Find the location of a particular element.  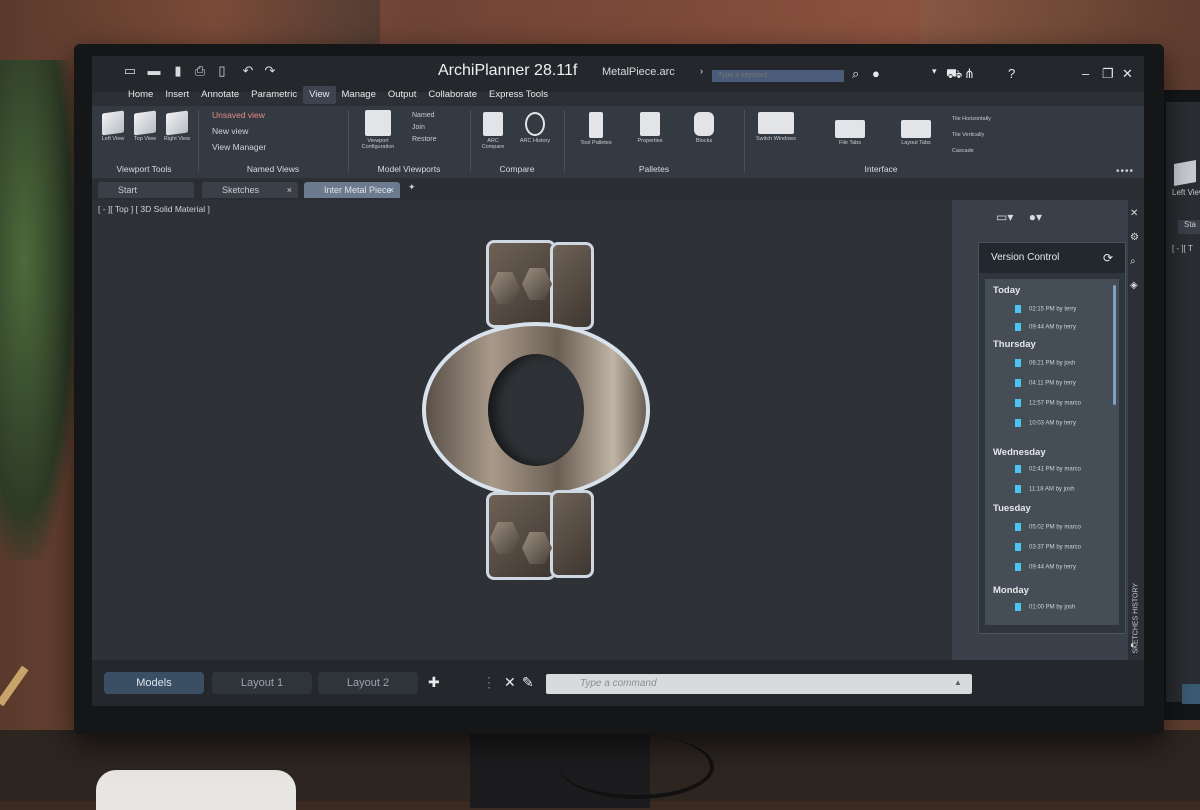

view-manager-item: View Manager is located at coordinates (239, 147).